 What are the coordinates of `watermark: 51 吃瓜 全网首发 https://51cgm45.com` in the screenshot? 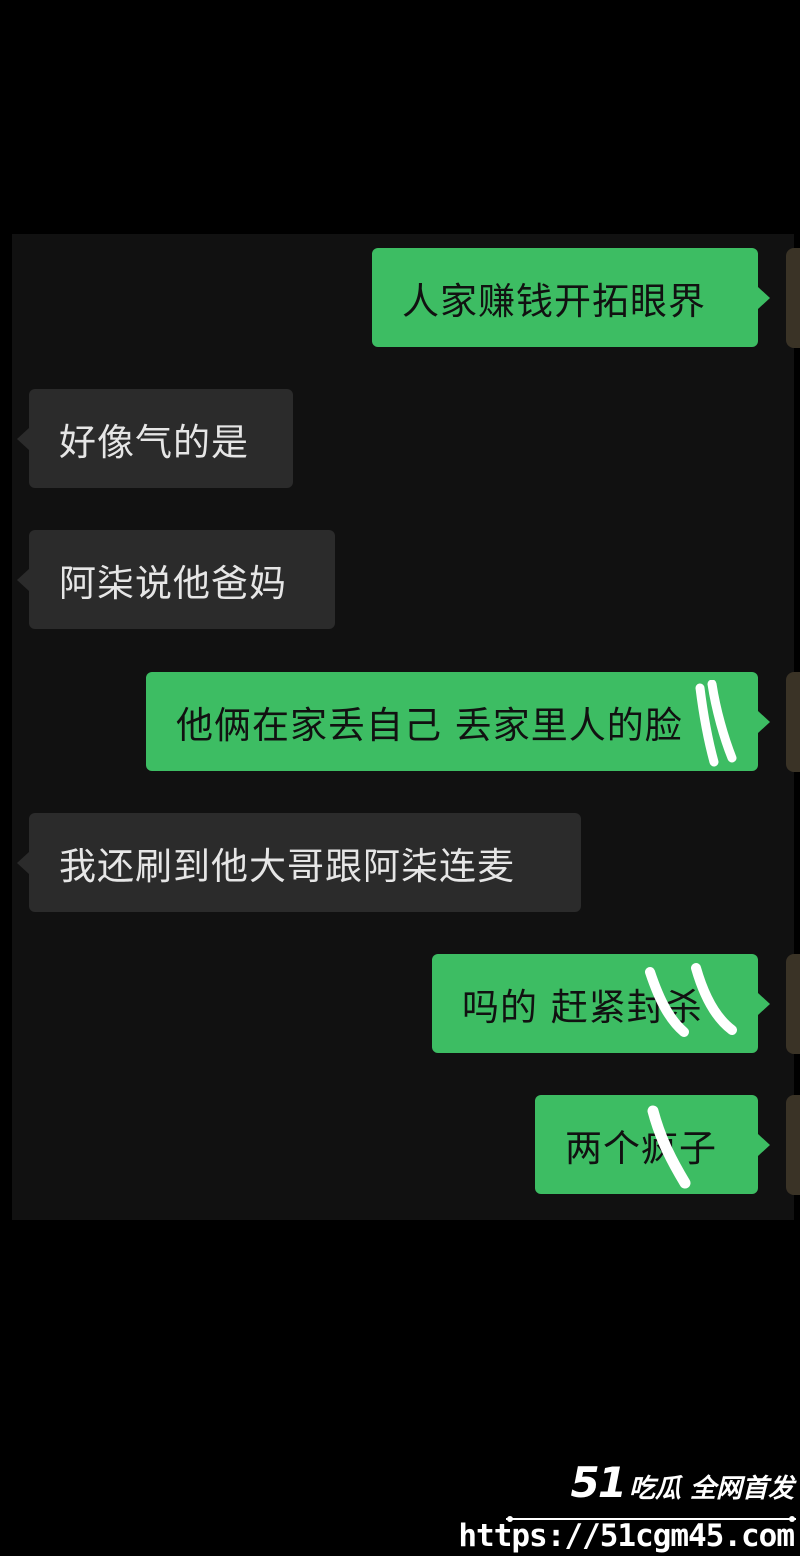 It's located at (629, 1506).